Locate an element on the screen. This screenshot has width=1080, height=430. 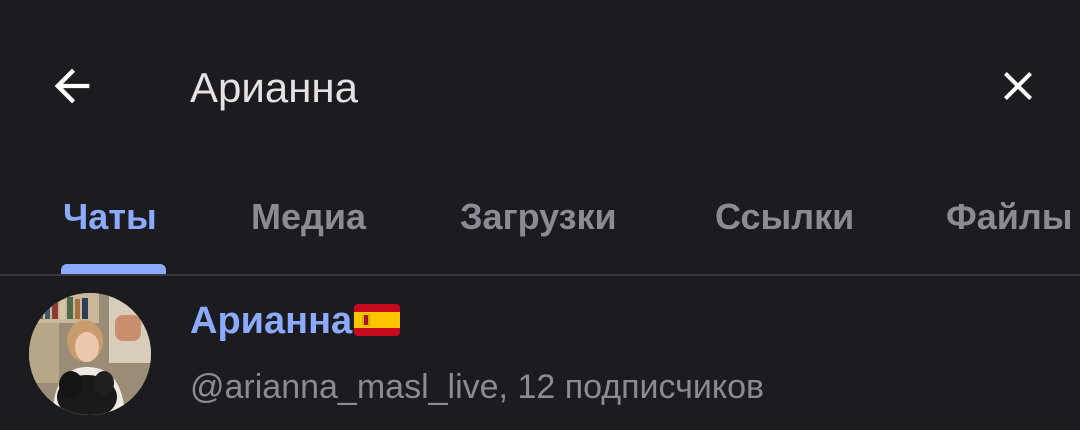
tab-chats: Чаты is located at coordinates (110, 235).